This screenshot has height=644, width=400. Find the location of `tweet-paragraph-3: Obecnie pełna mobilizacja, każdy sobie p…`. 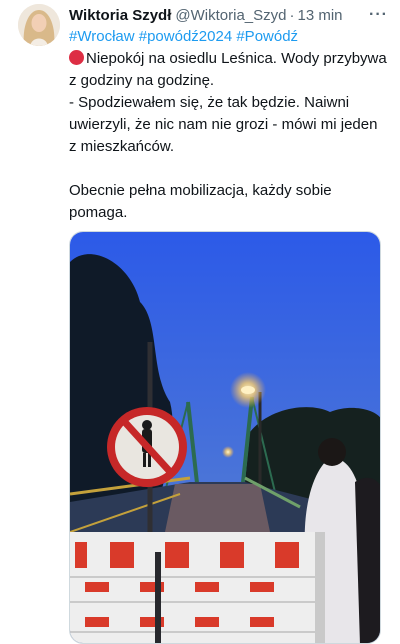

tweet-paragraph-3: Obecnie pełna mobilizacja, każdy sobie p… is located at coordinates (200, 201).